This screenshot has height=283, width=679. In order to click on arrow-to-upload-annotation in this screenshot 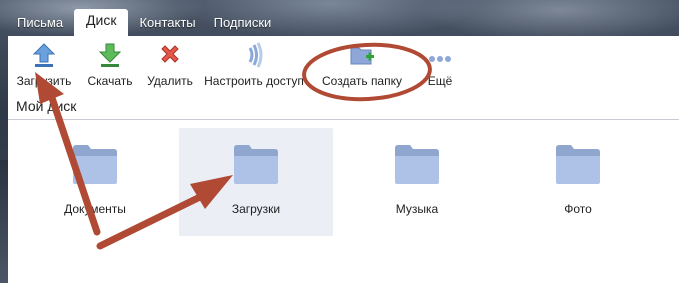, I will do `click(68, 154)`.